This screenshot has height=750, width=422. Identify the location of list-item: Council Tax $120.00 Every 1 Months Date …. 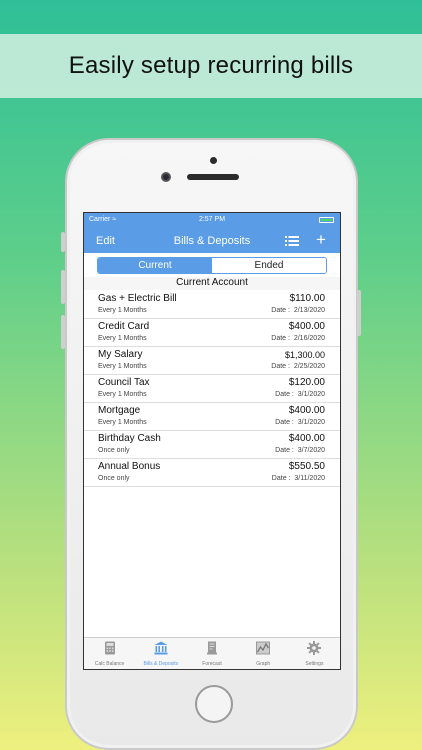
(212, 389).